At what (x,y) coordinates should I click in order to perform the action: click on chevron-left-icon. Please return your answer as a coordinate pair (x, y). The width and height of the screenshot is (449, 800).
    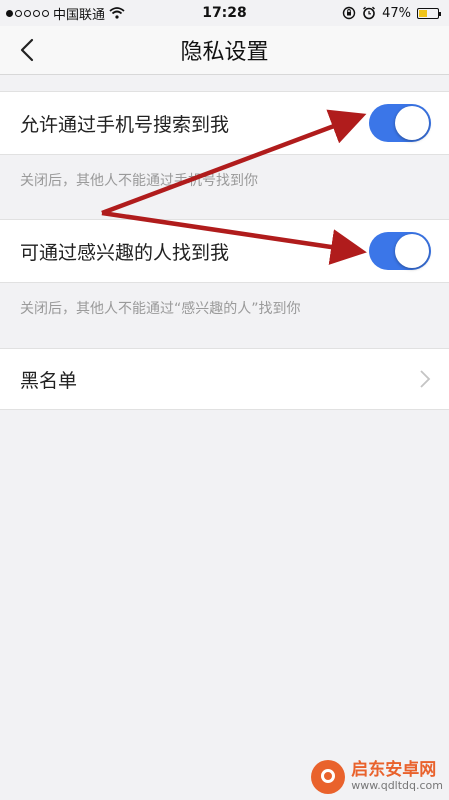
    Looking at the image, I should click on (27, 50).